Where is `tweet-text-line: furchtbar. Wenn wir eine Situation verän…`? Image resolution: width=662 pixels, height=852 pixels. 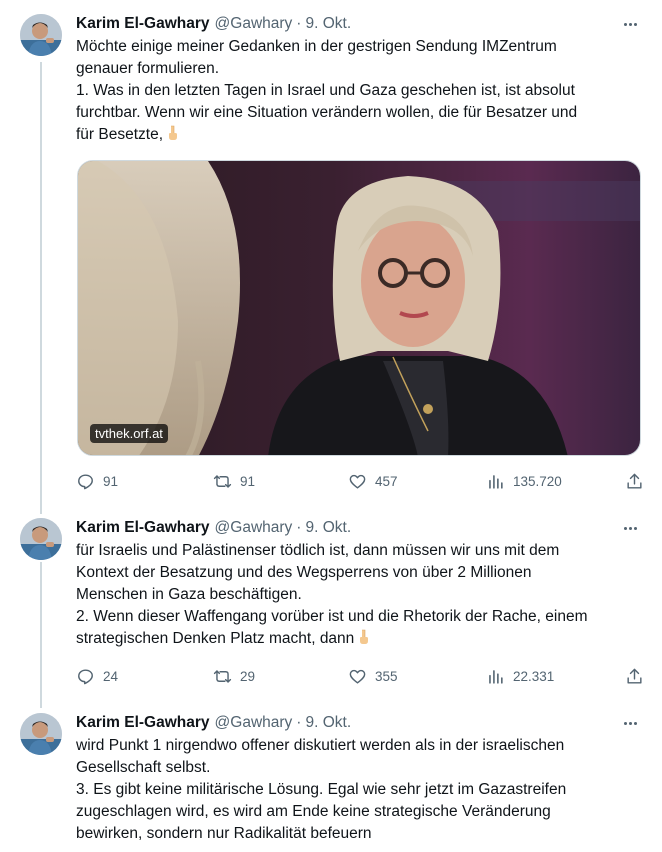 tweet-text-line: furchtbar. Wenn wir eine Situation verän… is located at coordinates (327, 112).